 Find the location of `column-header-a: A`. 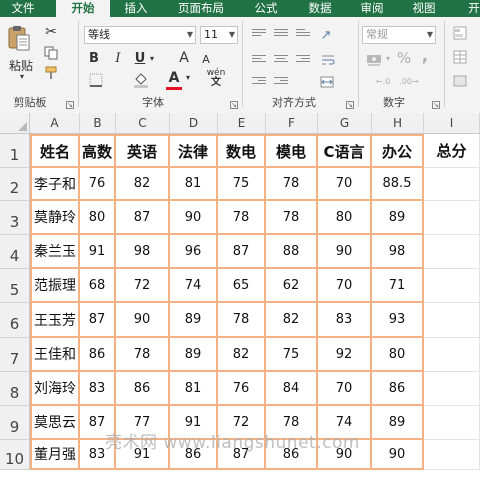

column-header-a: A is located at coordinates (55, 123).